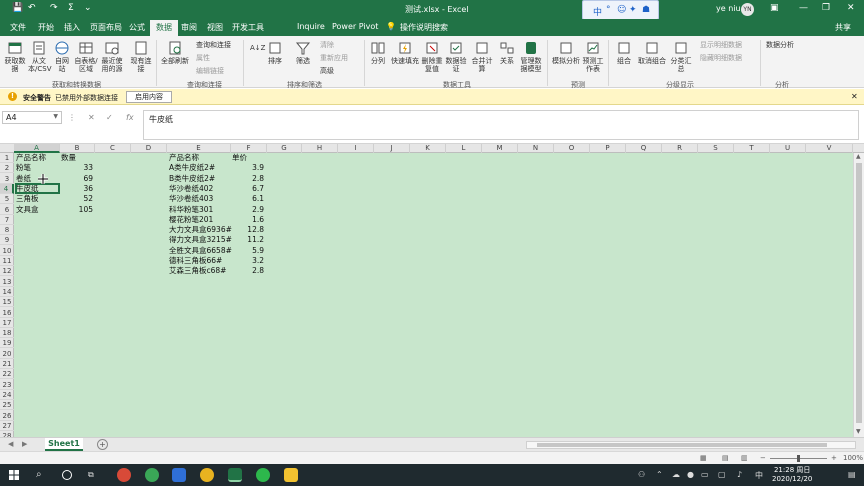 This screenshot has width=864, height=486. What do you see at coordinates (248, 168) in the screenshot?
I see `table-cell: 3.9` at bounding box center [248, 168].